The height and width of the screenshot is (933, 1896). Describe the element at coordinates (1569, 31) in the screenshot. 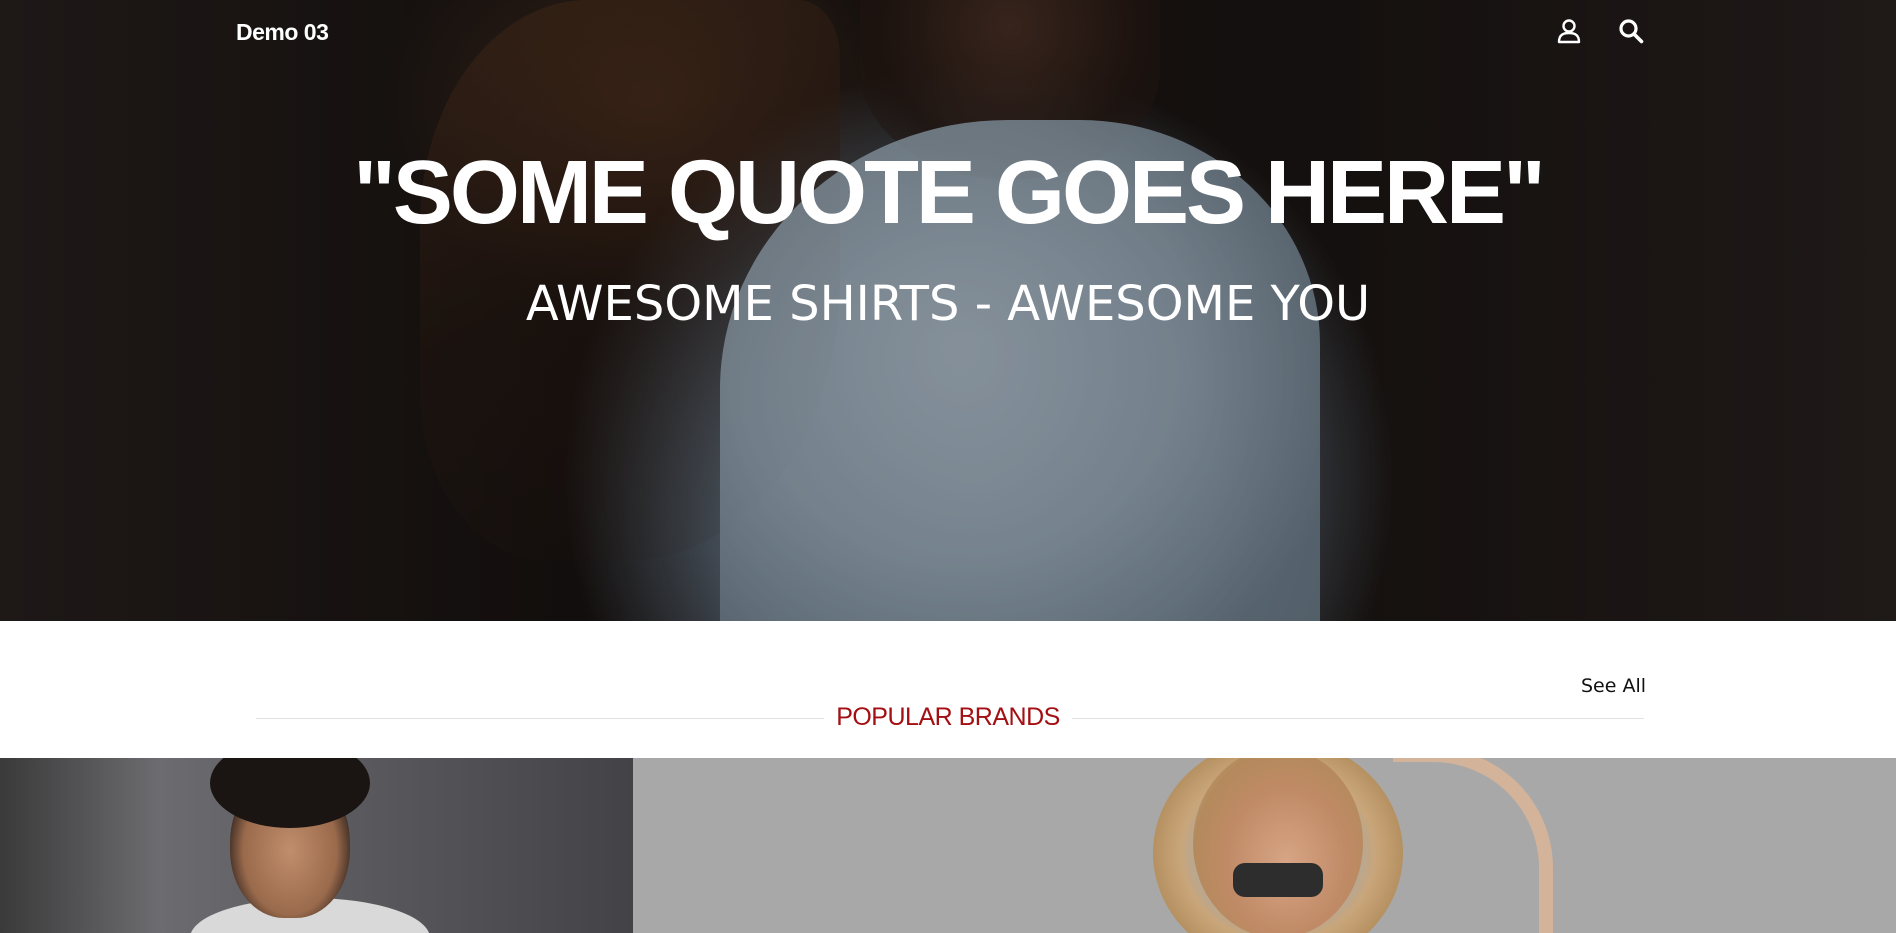

I see `user-icon` at that location.